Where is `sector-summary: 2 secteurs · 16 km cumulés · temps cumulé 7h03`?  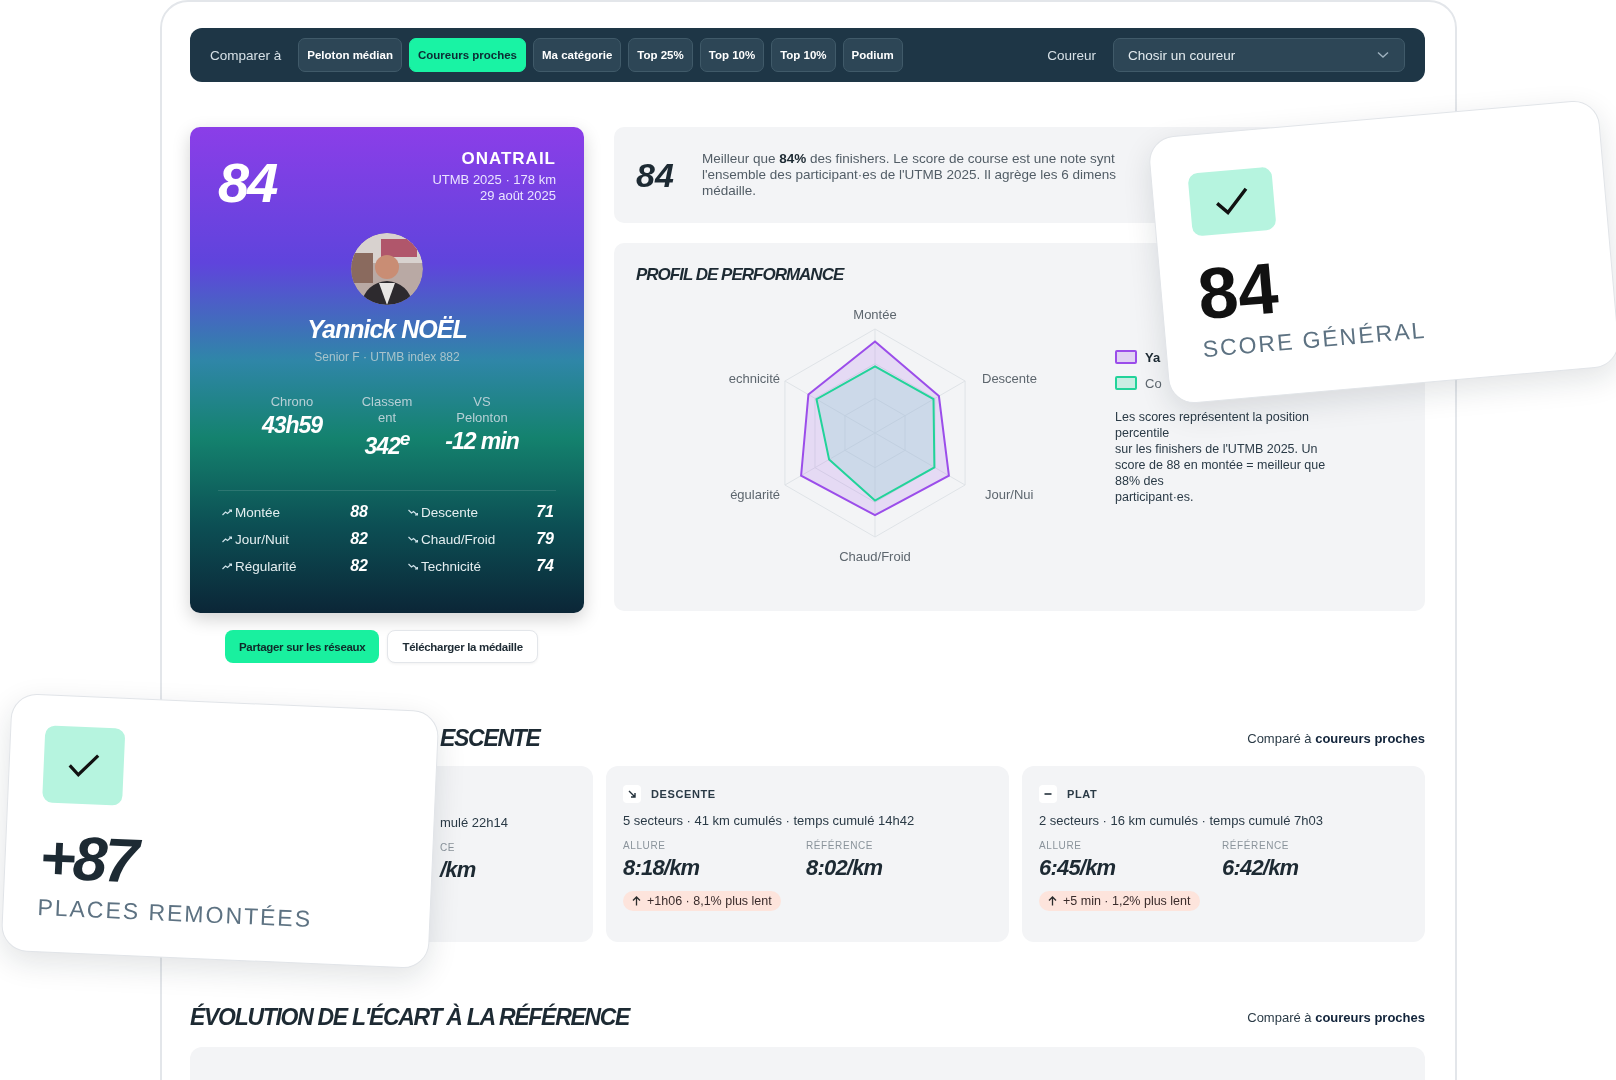 sector-summary: 2 secteurs · 16 km cumulés · temps cumulé 7h03 is located at coordinates (1181, 820).